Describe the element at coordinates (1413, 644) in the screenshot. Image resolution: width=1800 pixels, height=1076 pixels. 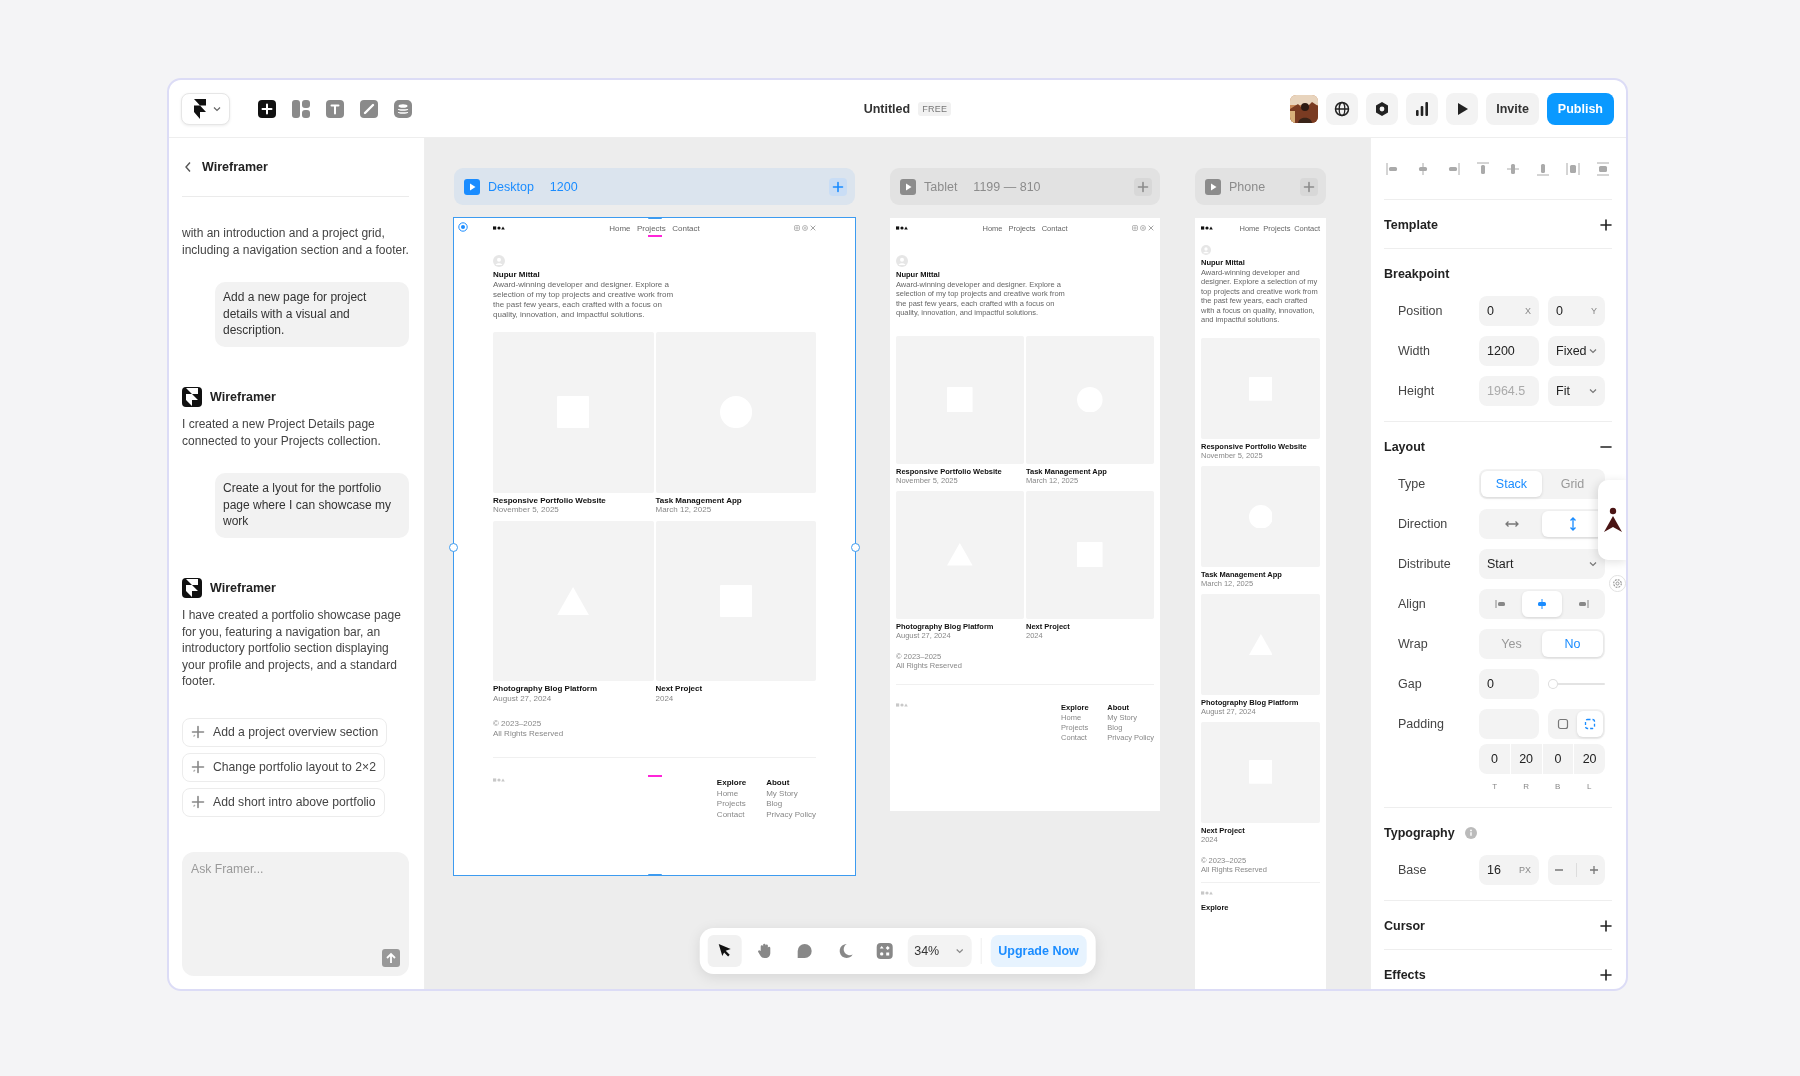
I see `property-label: Wrap` at that location.